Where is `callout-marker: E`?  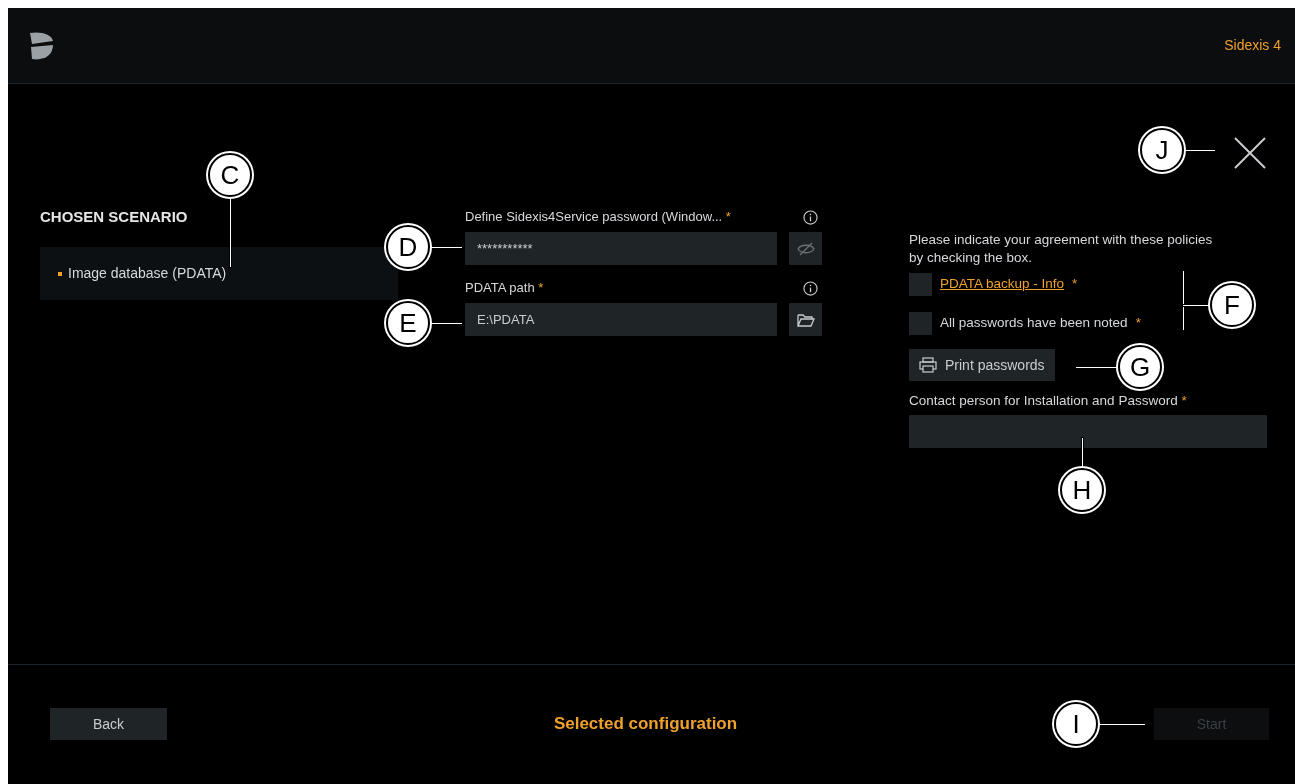 callout-marker: E is located at coordinates (408, 323).